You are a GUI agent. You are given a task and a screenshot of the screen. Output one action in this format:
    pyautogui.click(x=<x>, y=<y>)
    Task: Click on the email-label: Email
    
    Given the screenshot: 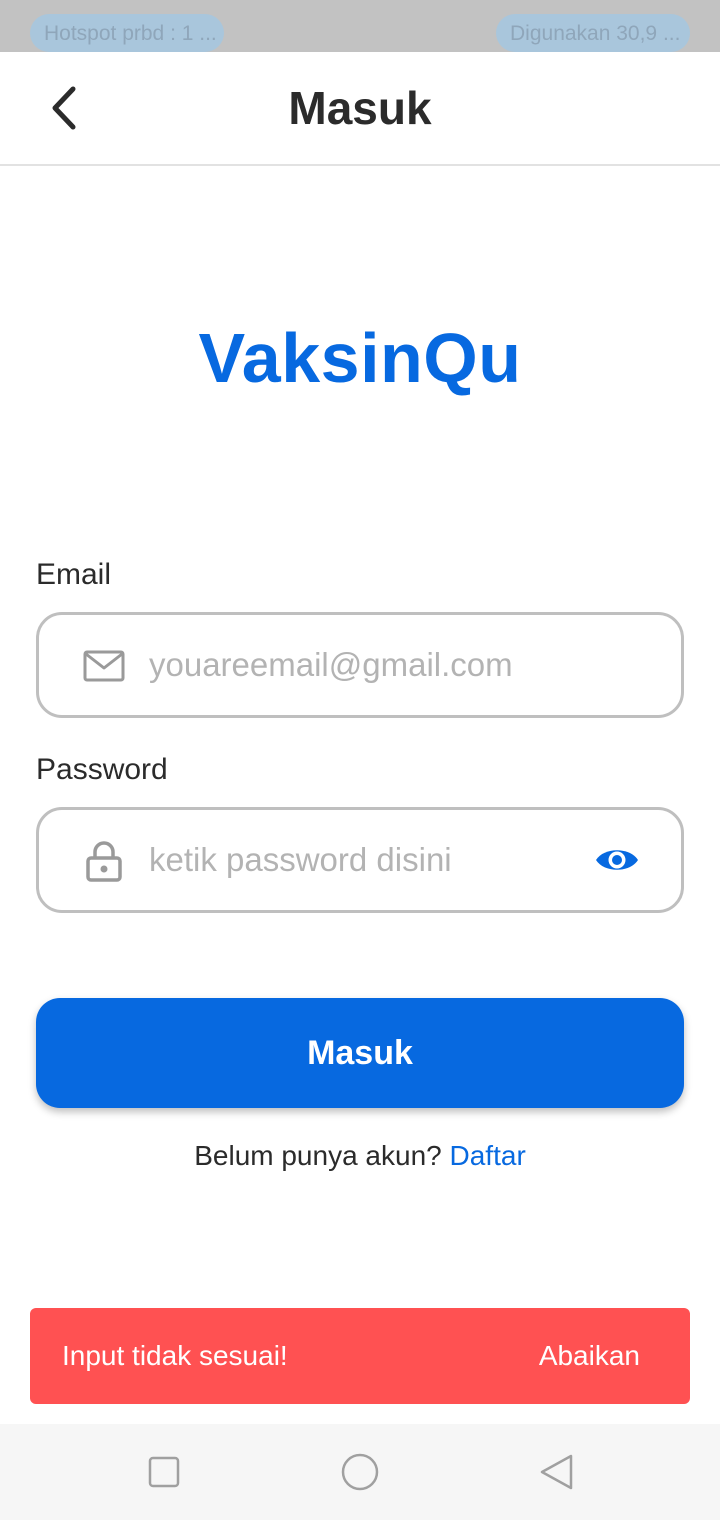 What is the action you would take?
    pyautogui.click(x=74, y=574)
    